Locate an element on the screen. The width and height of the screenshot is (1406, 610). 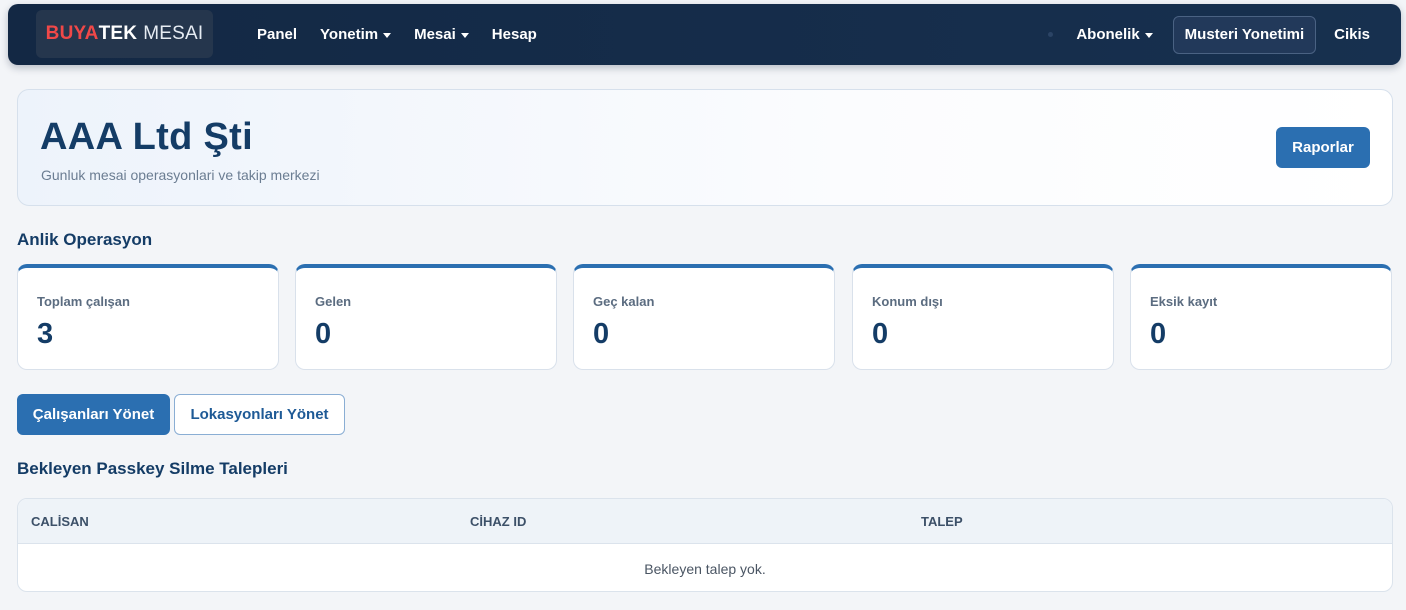
brand-logo: BUYA TEK MESAI is located at coordinates (124, 34).